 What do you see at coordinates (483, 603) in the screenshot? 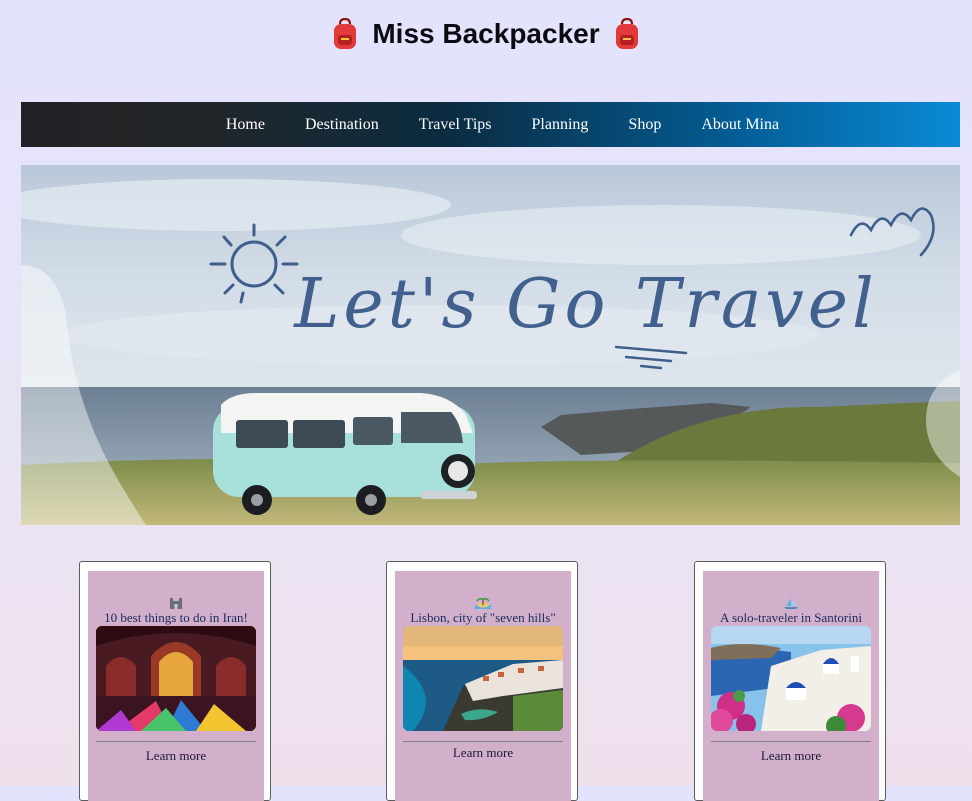
I see `island-icon` at bounding box center [483, 603].